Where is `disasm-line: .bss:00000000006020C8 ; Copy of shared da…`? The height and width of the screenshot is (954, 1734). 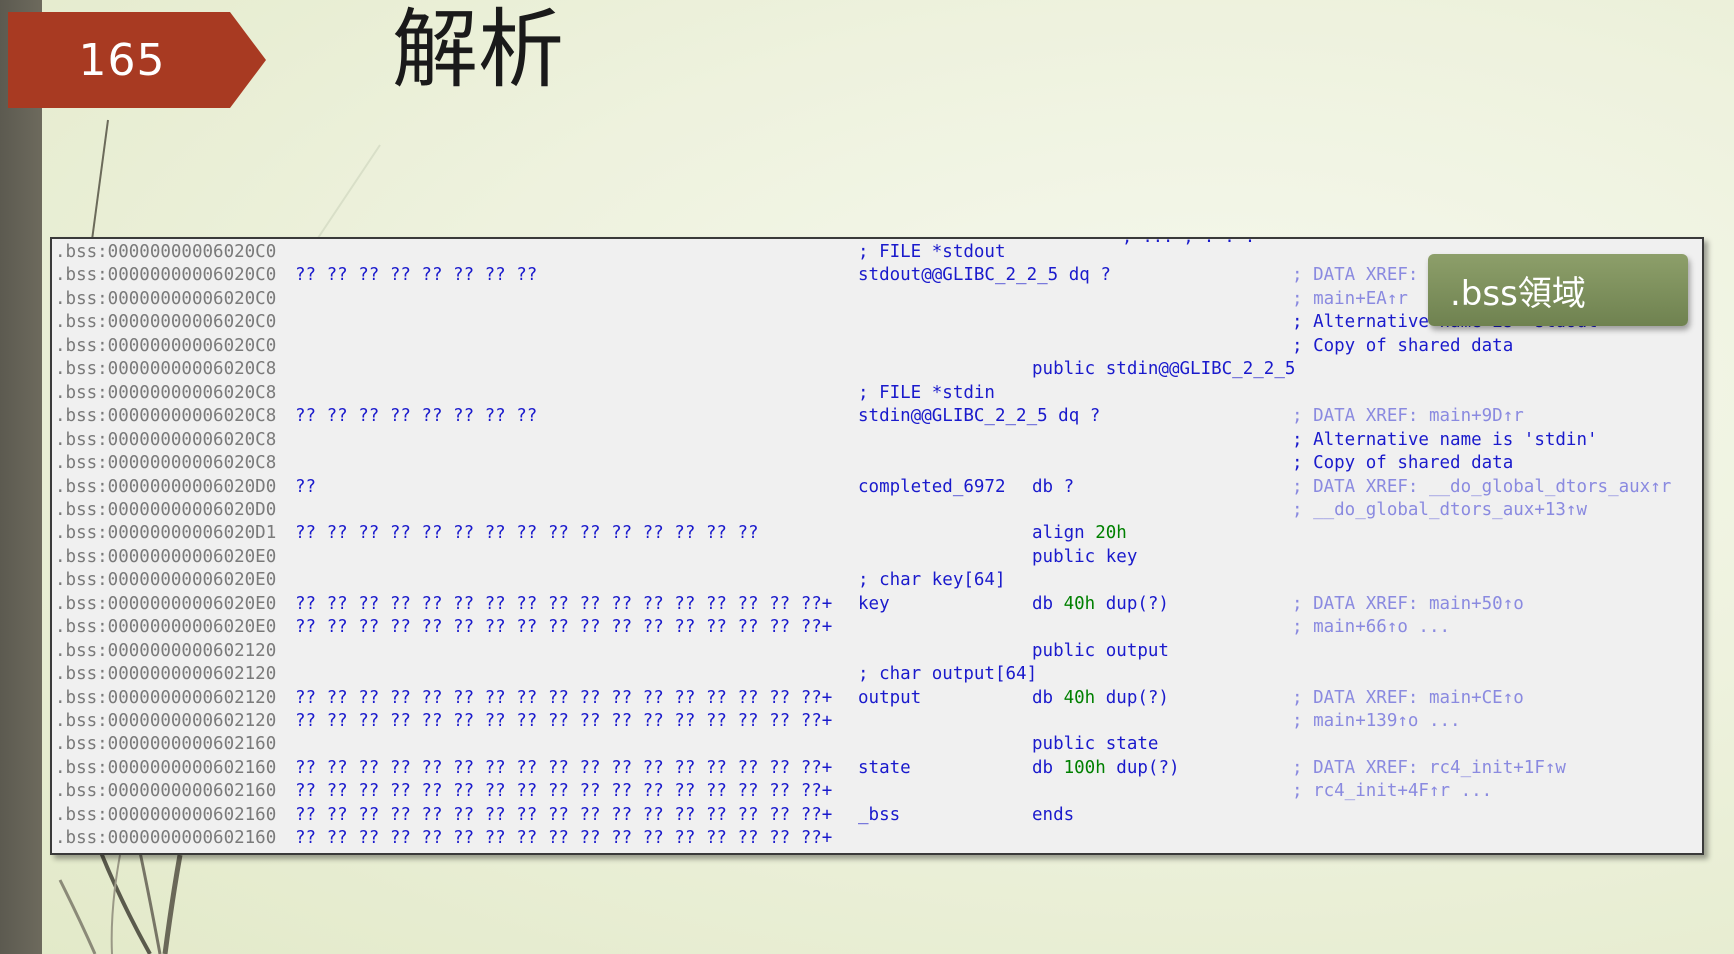 disasm-line: .bss:00000000006020C8 ; Copy of shared da… is located at coordinates (877, 463).